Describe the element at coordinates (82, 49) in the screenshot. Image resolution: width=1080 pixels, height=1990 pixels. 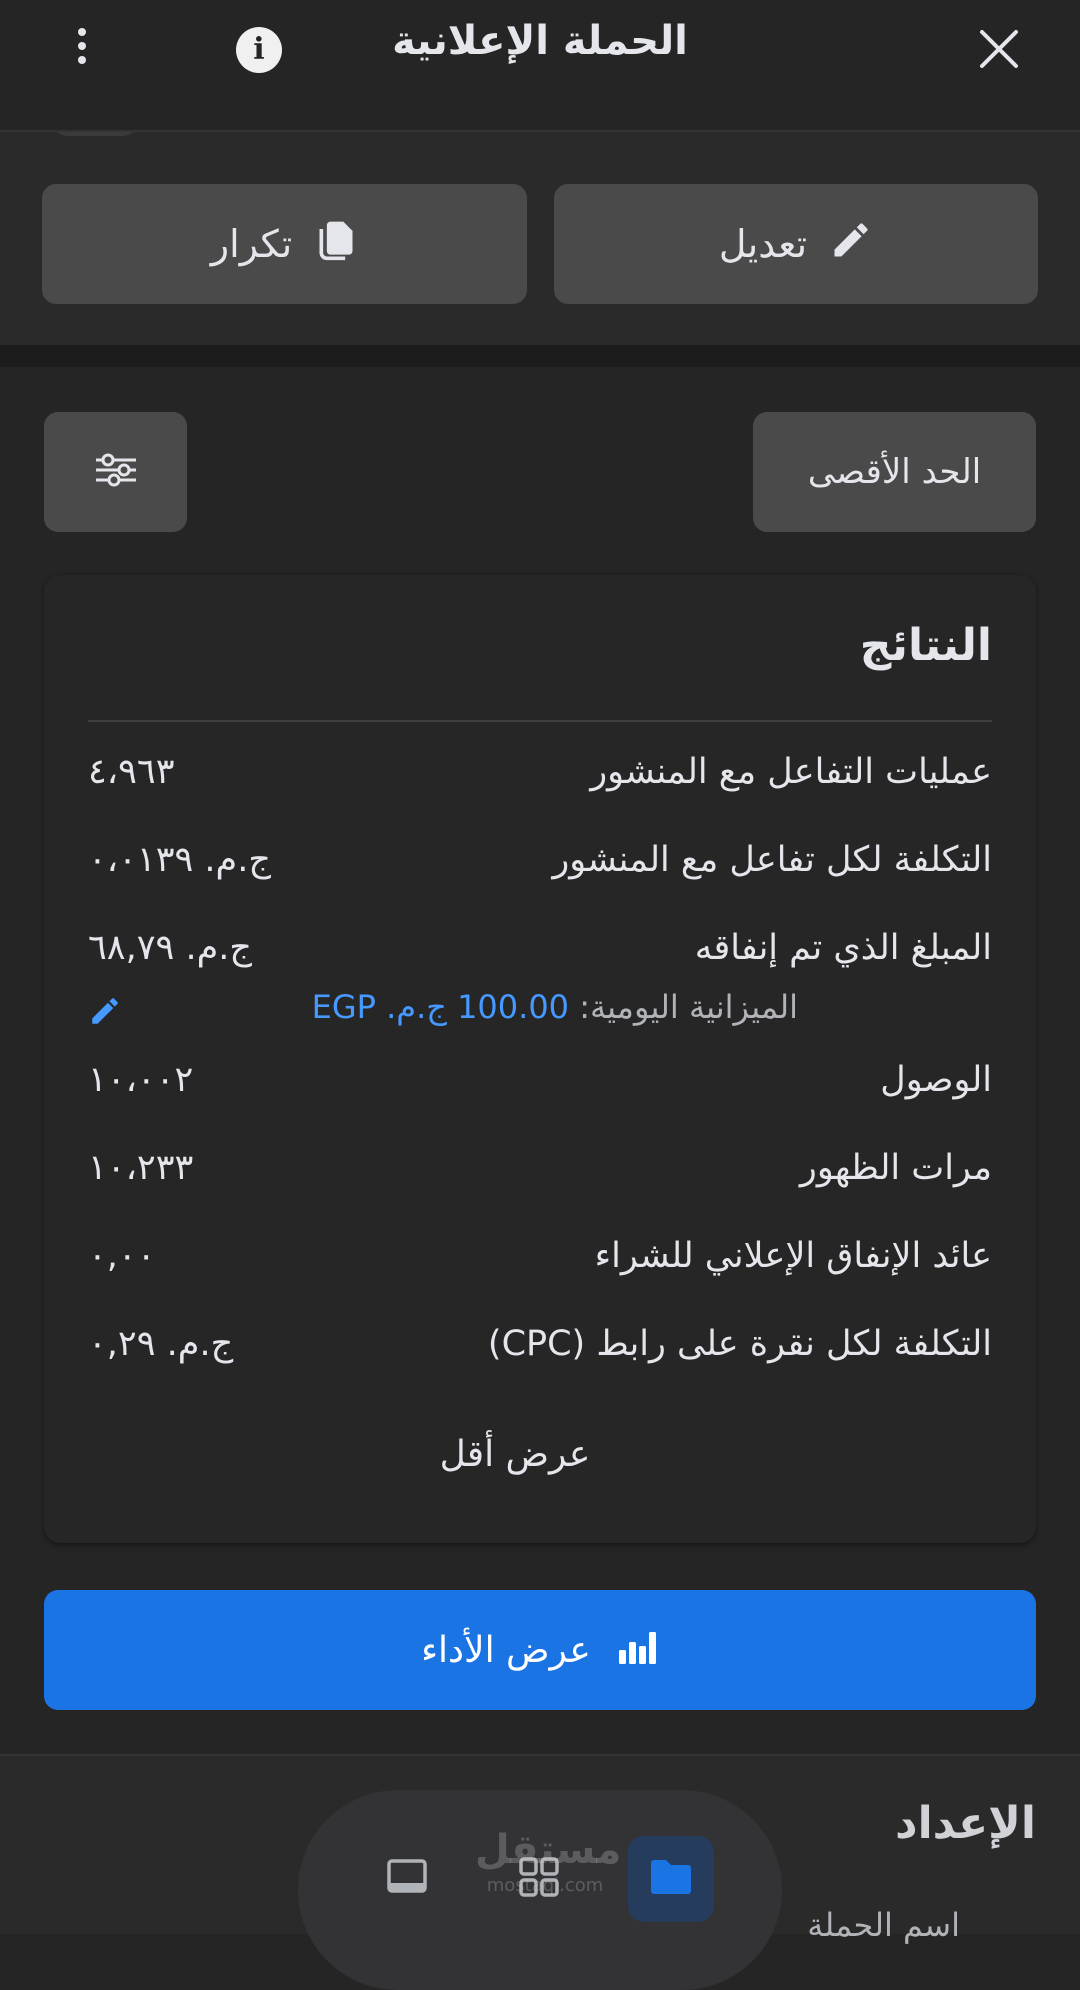
I see `more-vertical-icon` at that location.